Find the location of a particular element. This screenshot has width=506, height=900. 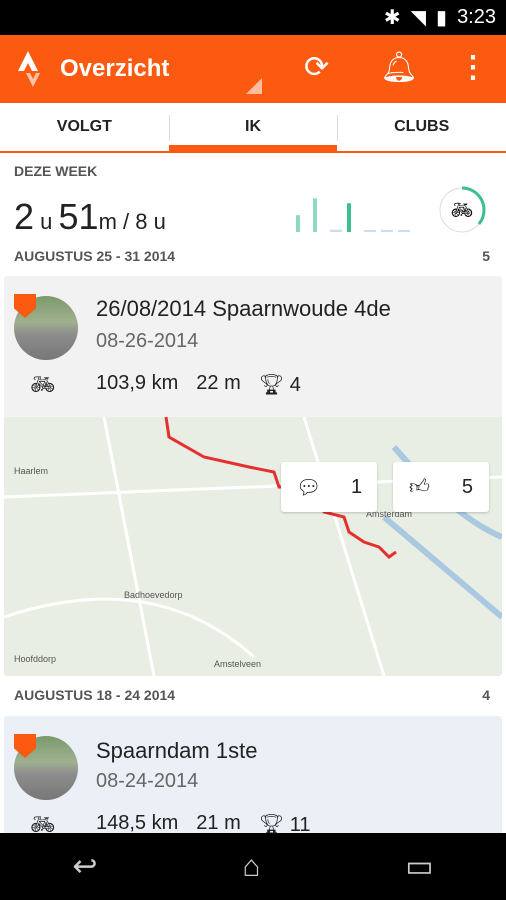

status-bar: ✱ ◥ ▮ 3:23 is located at coordinates (253, 17).